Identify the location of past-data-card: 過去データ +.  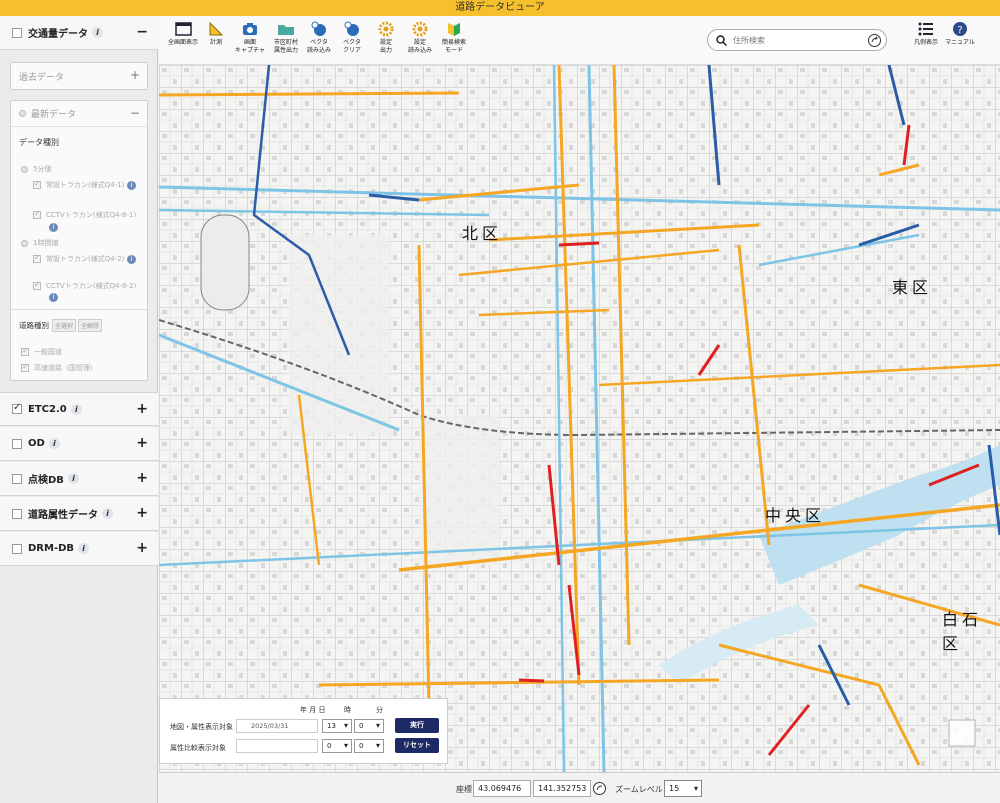
(79, 76).